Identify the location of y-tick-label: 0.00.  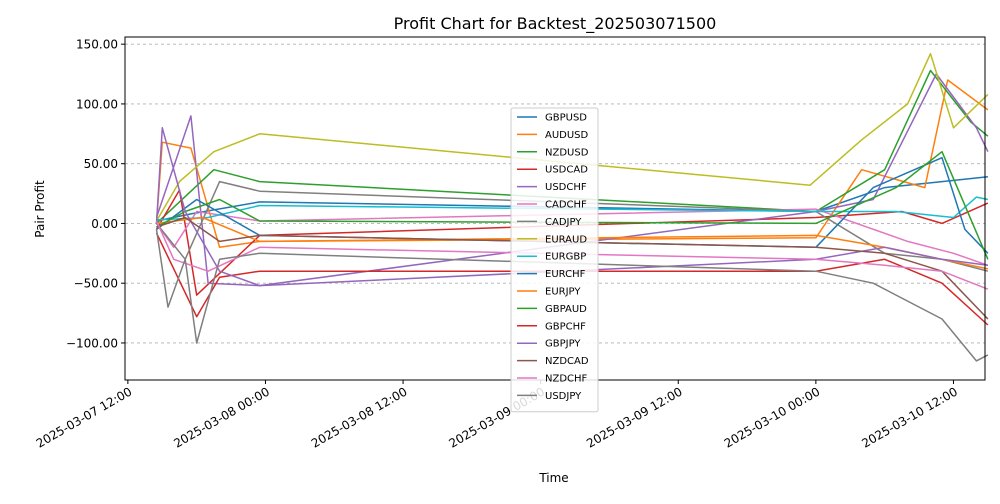
(104, 224).